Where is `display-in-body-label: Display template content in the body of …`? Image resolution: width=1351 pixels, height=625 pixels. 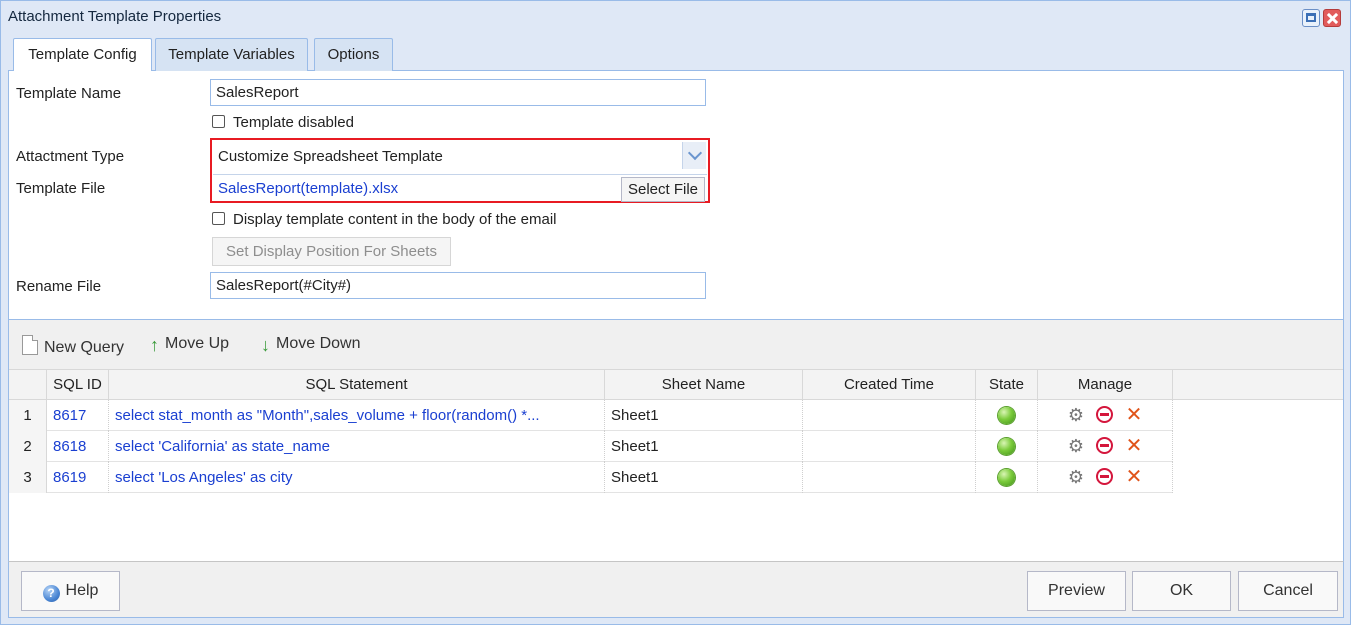
display-in-body-label: Display template content in the body of … is located at coordinates (395, 219).